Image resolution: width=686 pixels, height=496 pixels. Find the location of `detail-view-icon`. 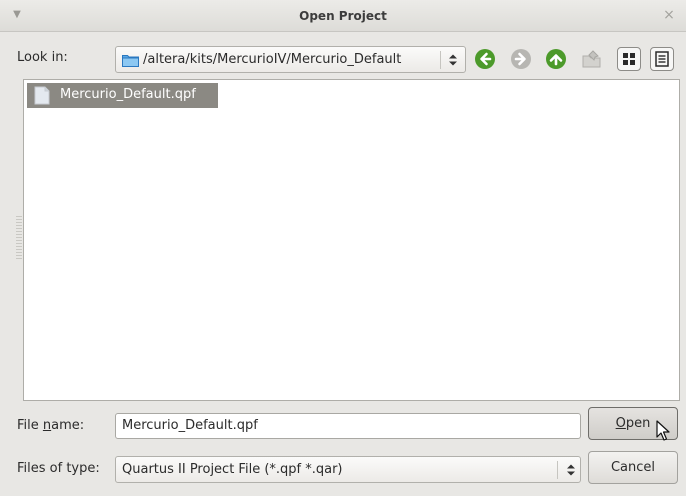

detail-view-icon is located at coordinates (662, 59).